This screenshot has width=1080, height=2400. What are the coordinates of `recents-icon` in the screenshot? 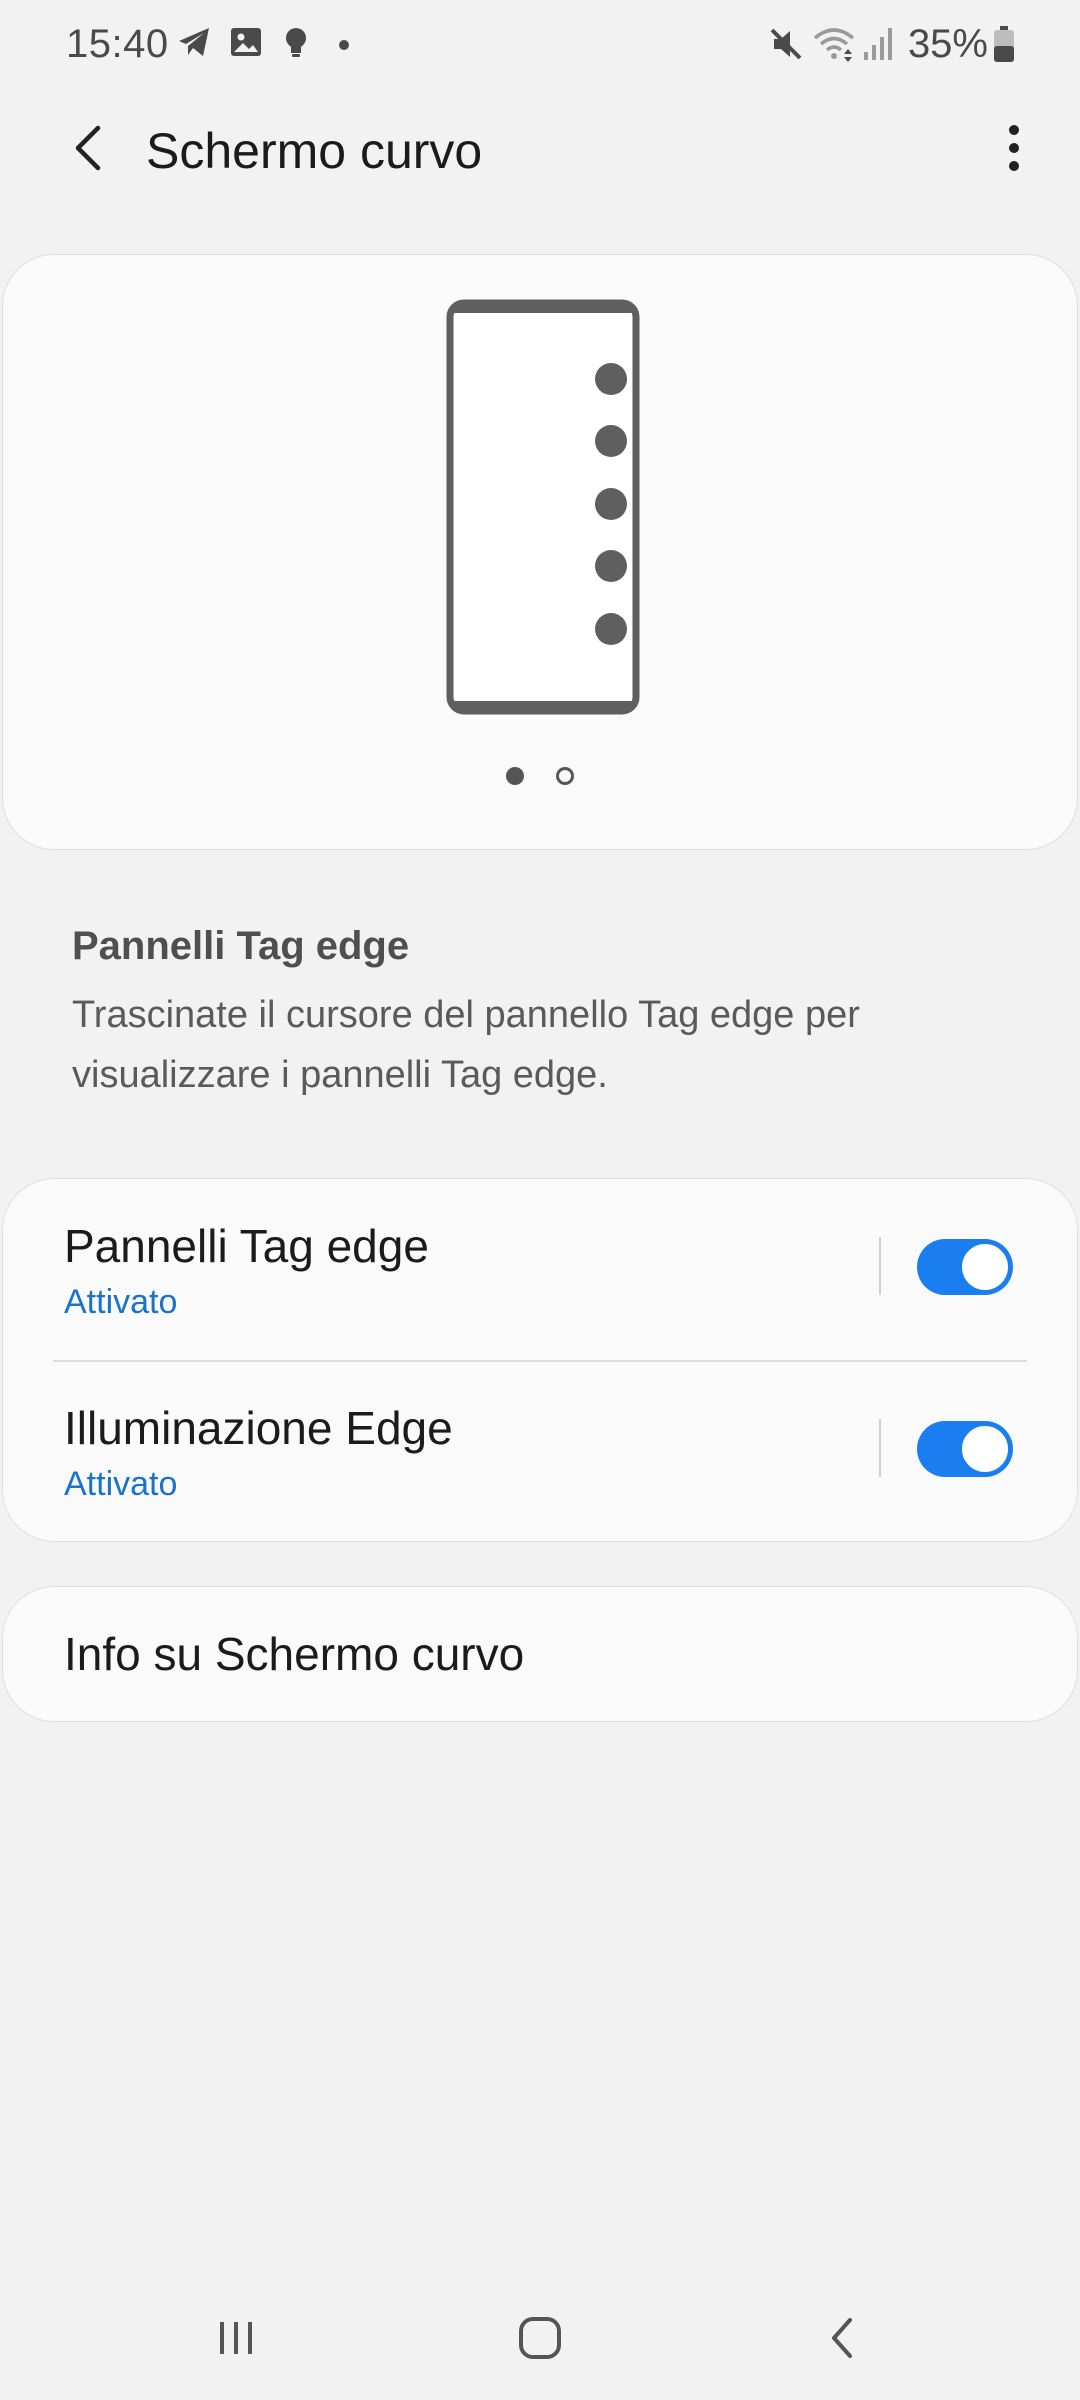 It's located at (236, 2340).